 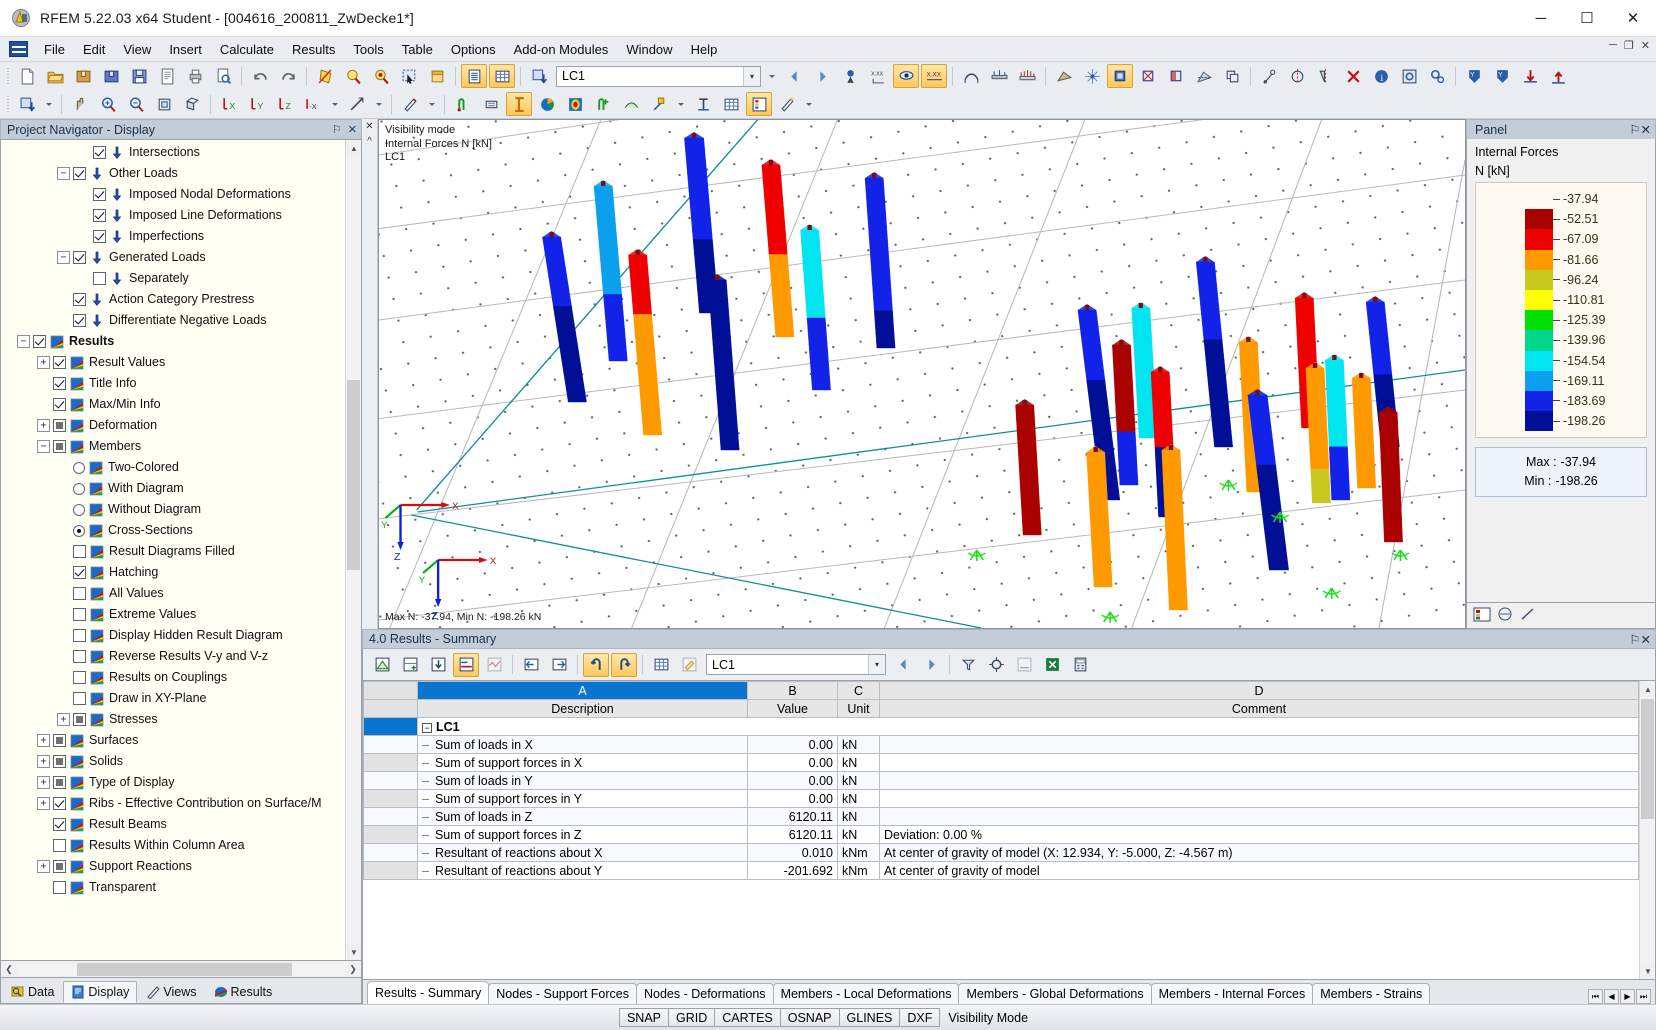 What do you see at coordinates (381, 76) in the screenshot?
I see `zoom-rotate-button` at bounding box center [381, 76].